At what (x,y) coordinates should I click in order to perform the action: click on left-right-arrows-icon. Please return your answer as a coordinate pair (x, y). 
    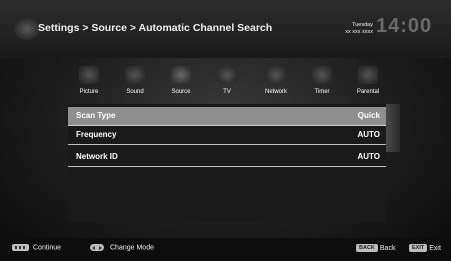
    Looking at the image, I should click on (97, 247).